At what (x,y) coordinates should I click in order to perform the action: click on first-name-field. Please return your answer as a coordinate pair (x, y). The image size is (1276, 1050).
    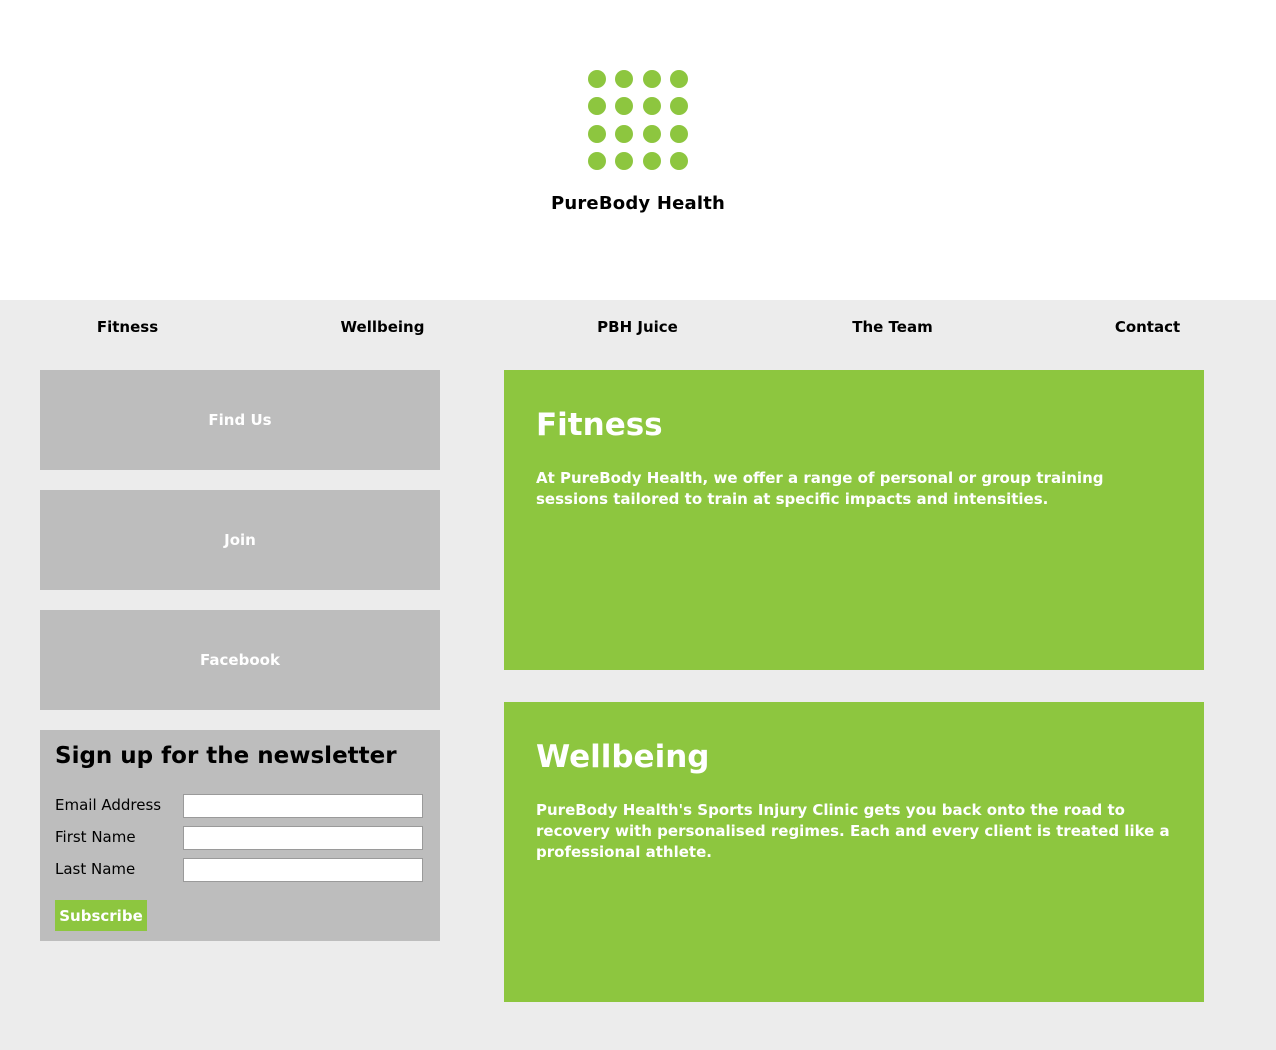
    Looking at the image, I should click on (303, 838).